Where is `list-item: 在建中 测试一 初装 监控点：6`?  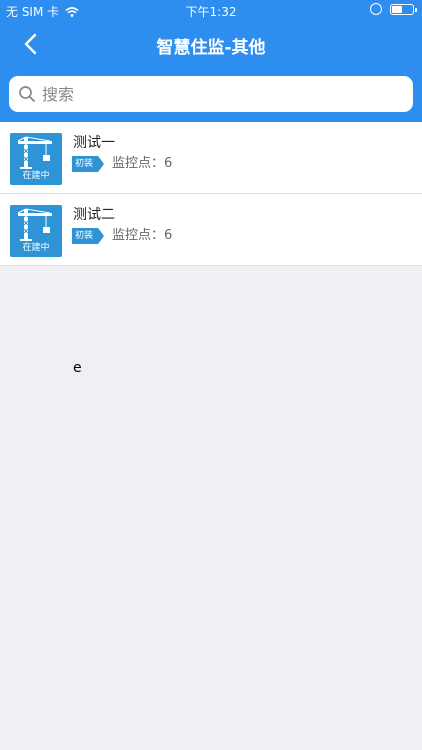
list-item: 在建中 测试一 初装 监控点：6 is located at coordinates (211, 158).